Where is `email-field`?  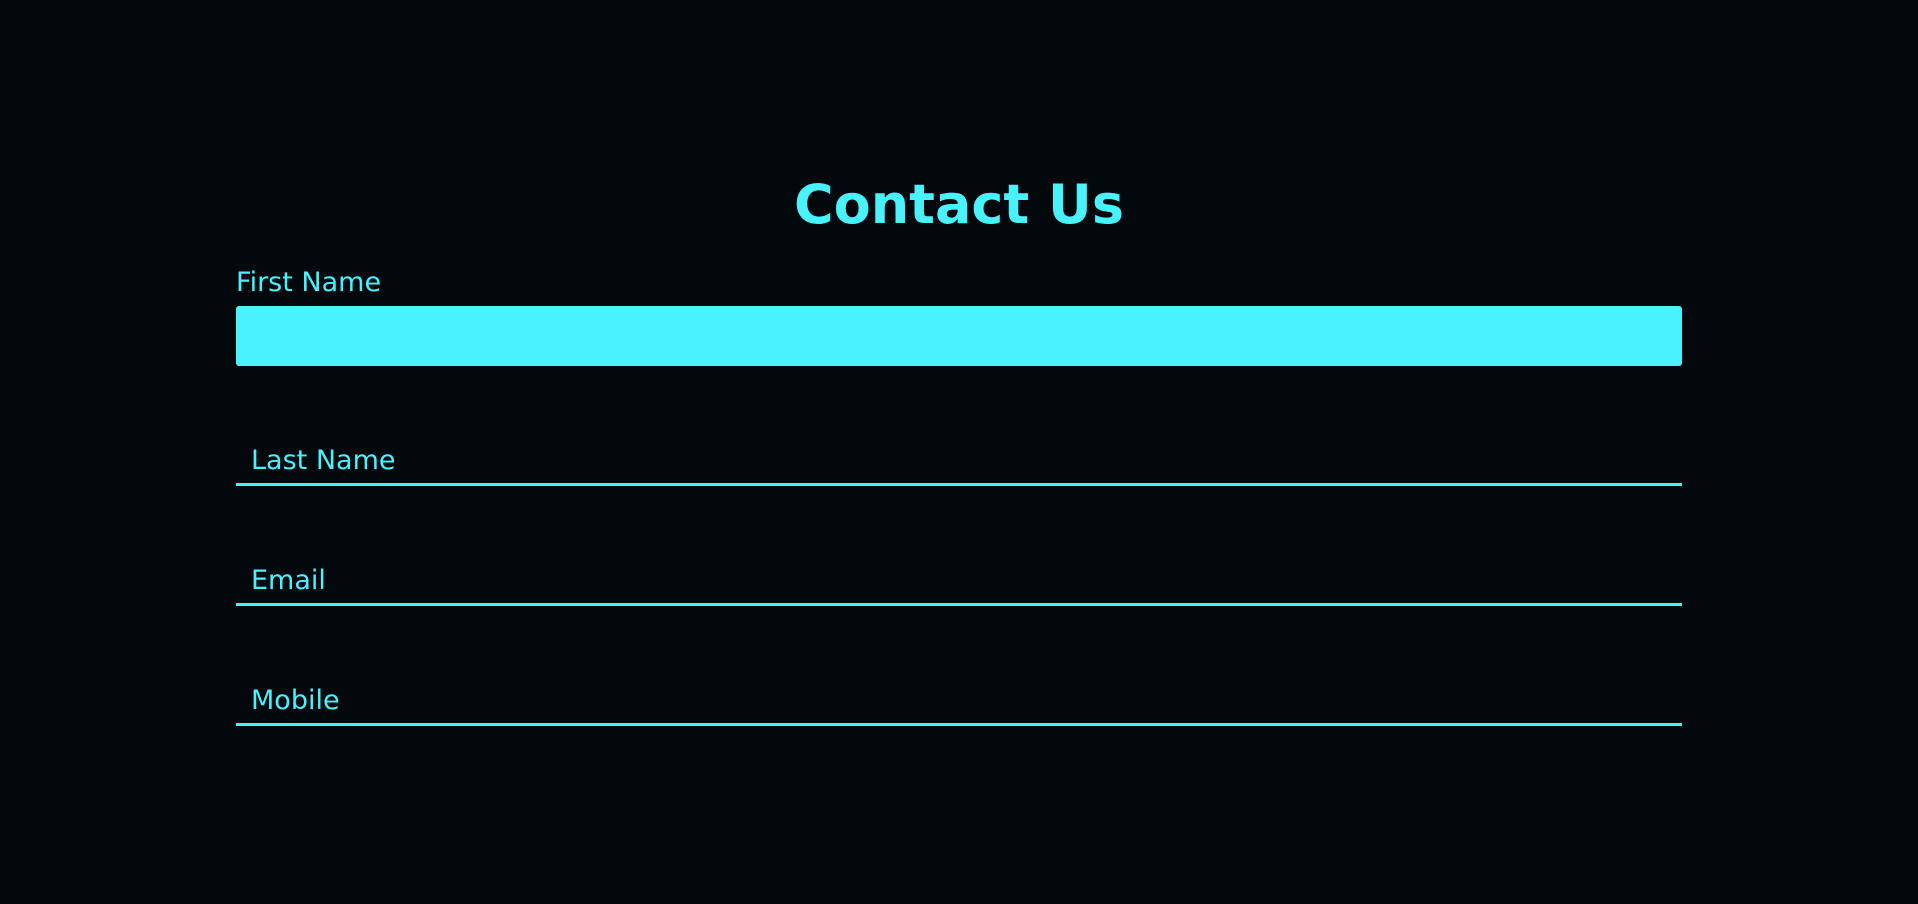
email-field is located at coordinates (959, 576).